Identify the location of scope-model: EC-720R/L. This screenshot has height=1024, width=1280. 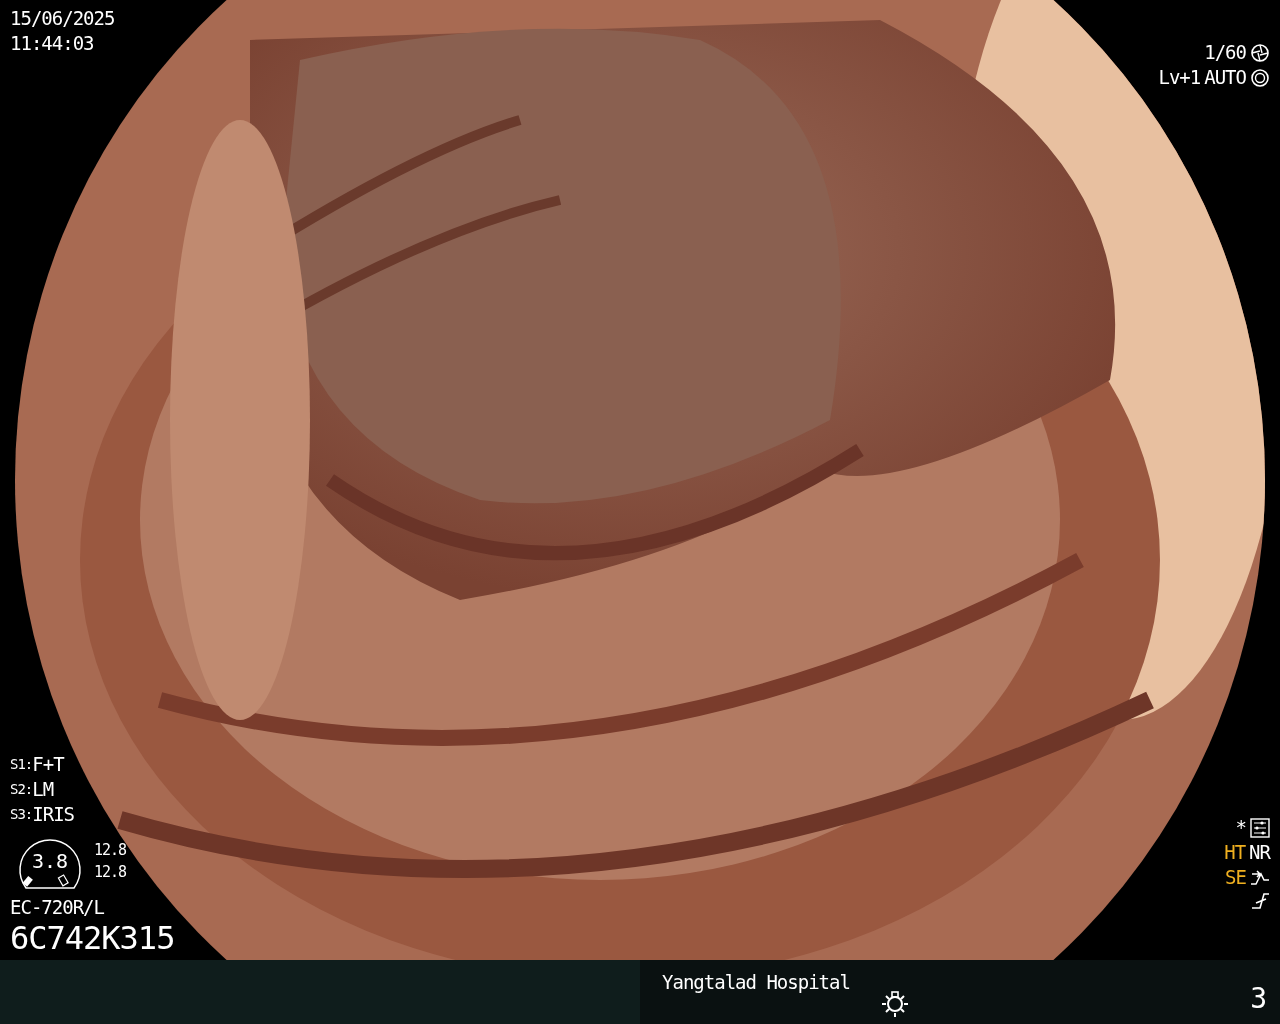
(57, 907).